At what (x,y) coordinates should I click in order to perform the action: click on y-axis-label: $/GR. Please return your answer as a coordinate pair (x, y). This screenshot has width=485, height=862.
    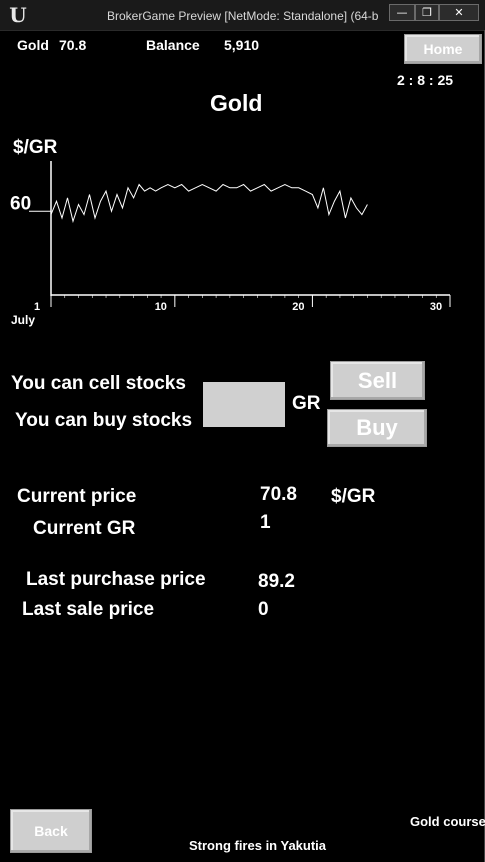
    Looking at the image, I should click on (35, 147).